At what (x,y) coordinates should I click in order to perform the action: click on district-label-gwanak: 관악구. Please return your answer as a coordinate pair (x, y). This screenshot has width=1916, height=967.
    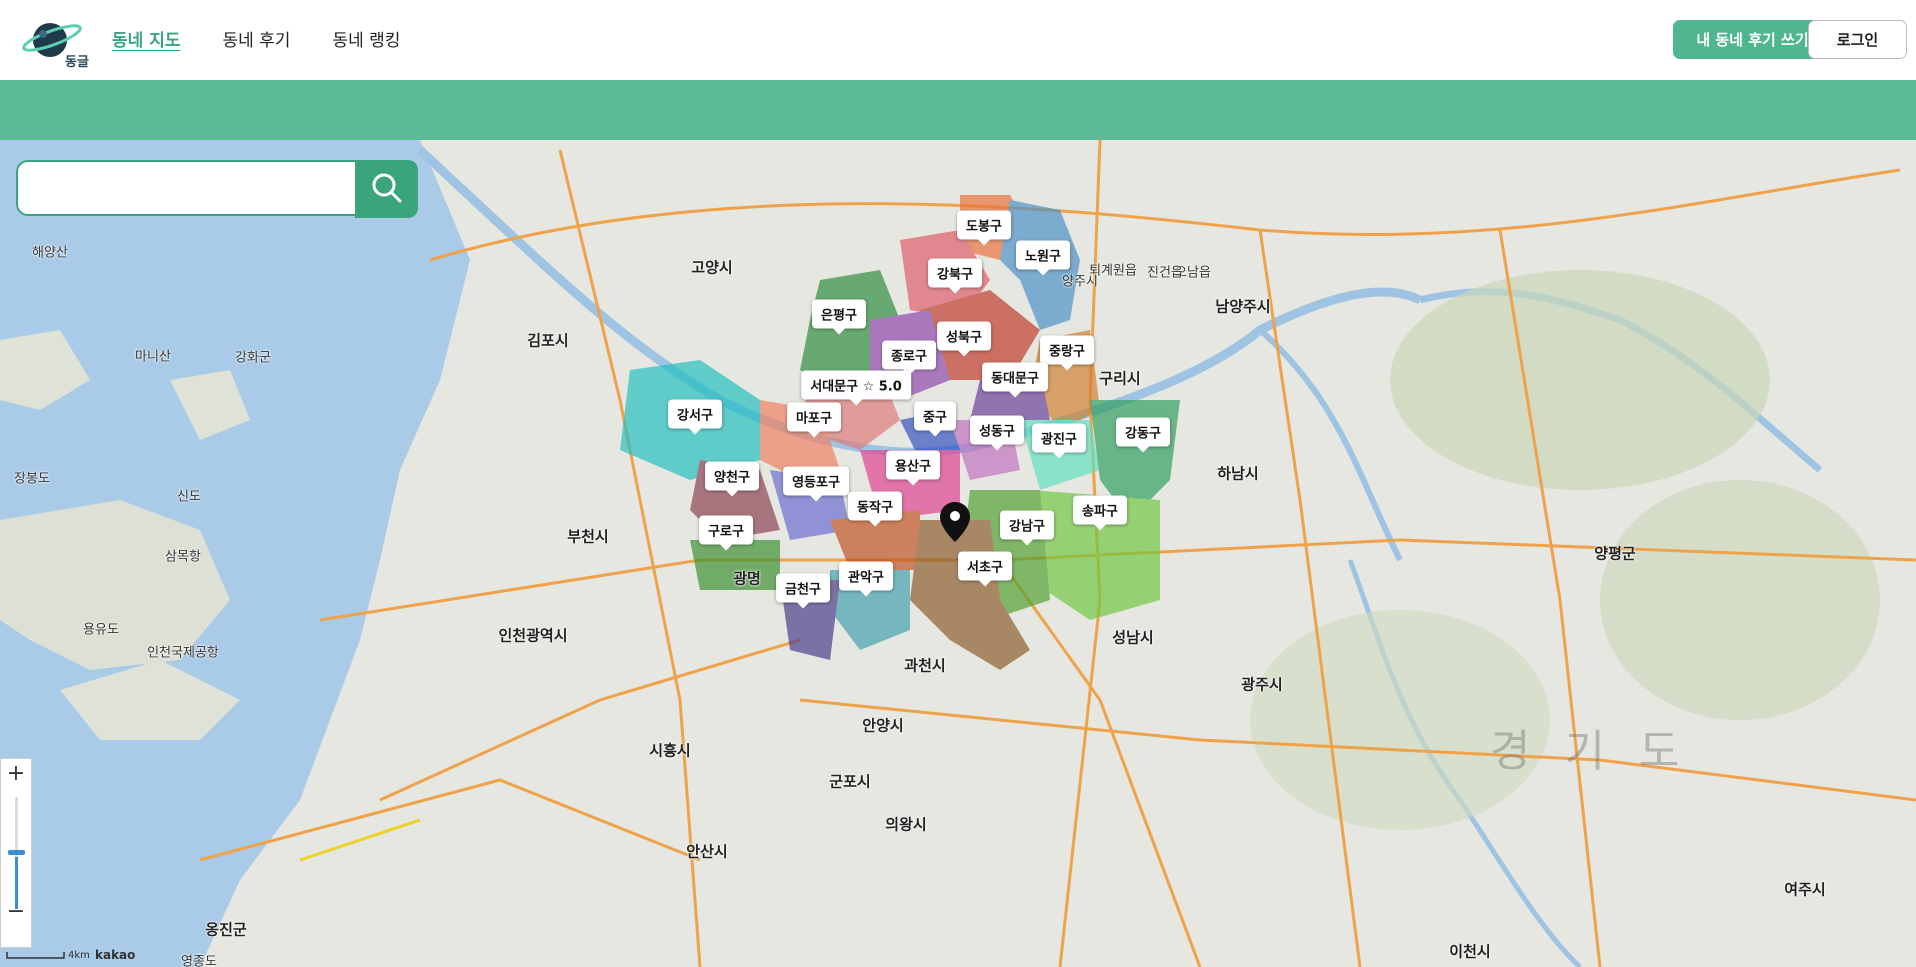
    Looking at the image, I should click on (866, 579).